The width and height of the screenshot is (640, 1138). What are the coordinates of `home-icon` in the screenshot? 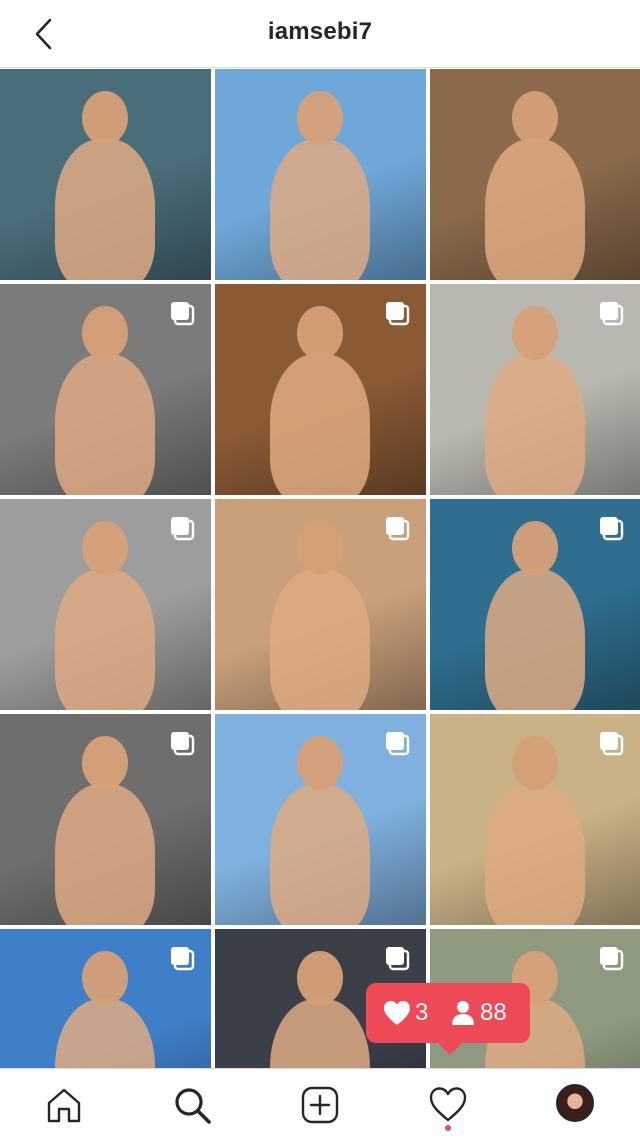 It's located at (64, 1105).